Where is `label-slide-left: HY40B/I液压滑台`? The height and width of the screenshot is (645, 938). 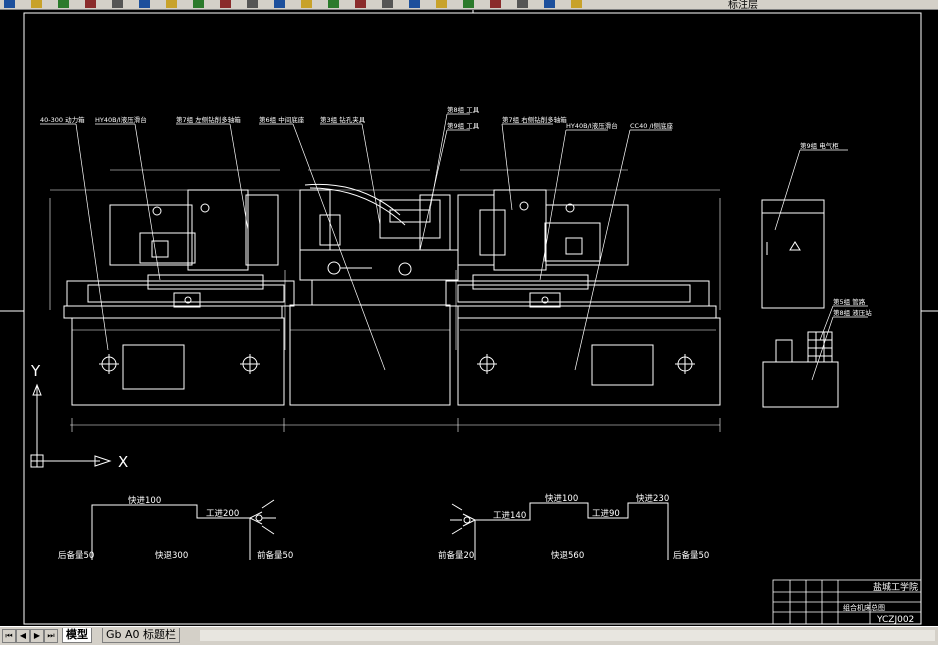 label-slide-left: HY40B/I液压滑台 is located at coordinates (121, 119).